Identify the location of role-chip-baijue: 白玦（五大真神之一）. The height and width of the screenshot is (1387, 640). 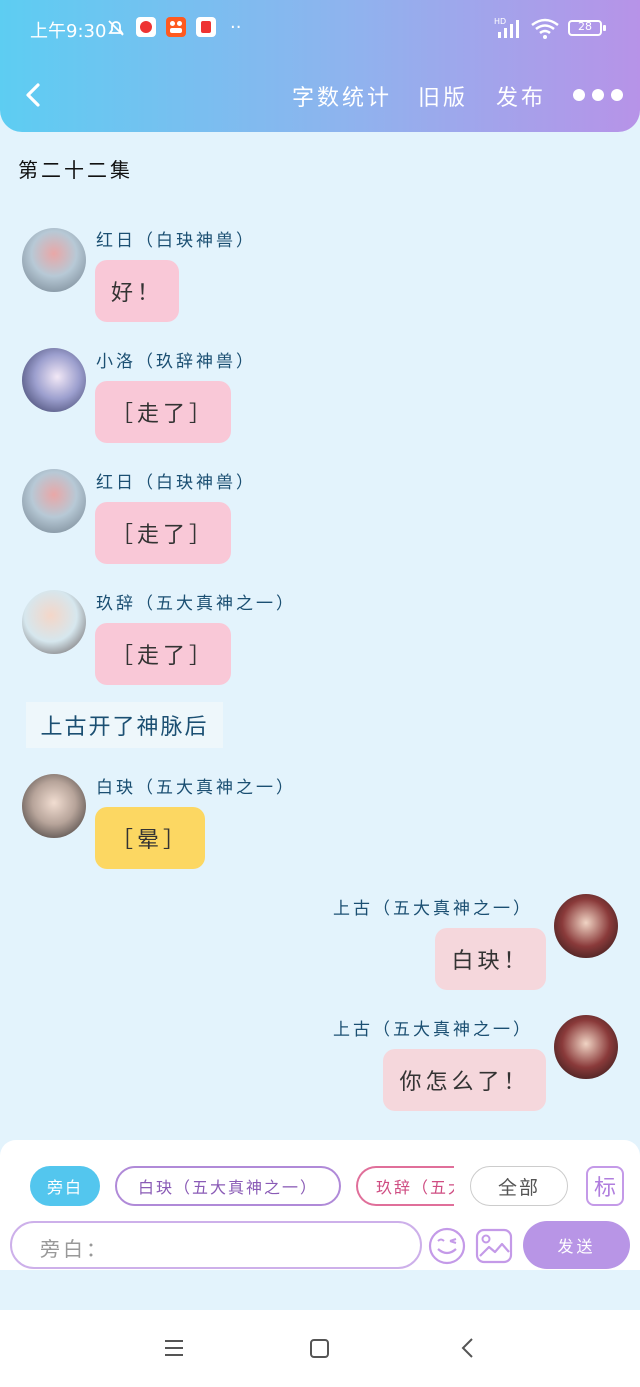
(228, 1186).